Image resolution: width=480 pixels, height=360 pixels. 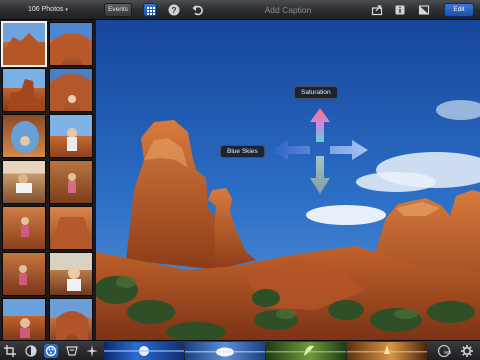 What do you see at coordinates (291, 150) in the screenshot?
I see `arrow-left-icon` at bounding box center [291, 150].